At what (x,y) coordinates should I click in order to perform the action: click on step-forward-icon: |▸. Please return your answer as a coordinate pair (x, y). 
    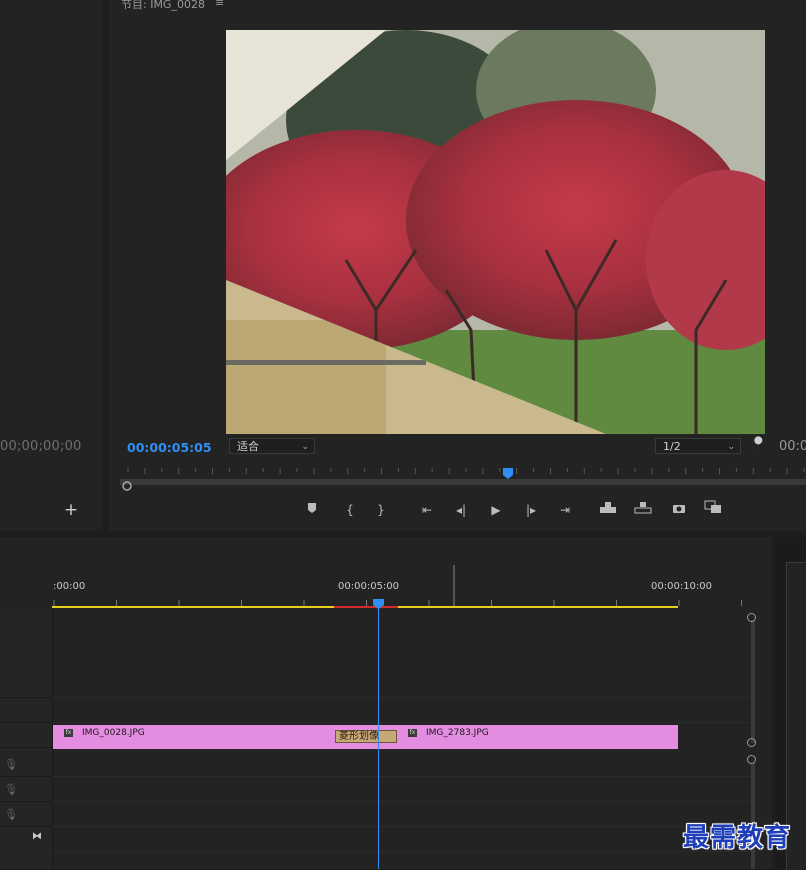
    Looking at the image, I should click on (531, 510).